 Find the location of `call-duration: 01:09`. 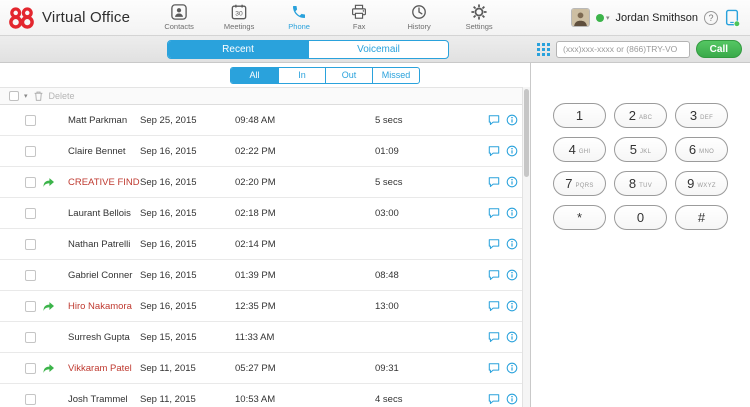

call-duration: 01:09 is located at coordinates (387, 151).